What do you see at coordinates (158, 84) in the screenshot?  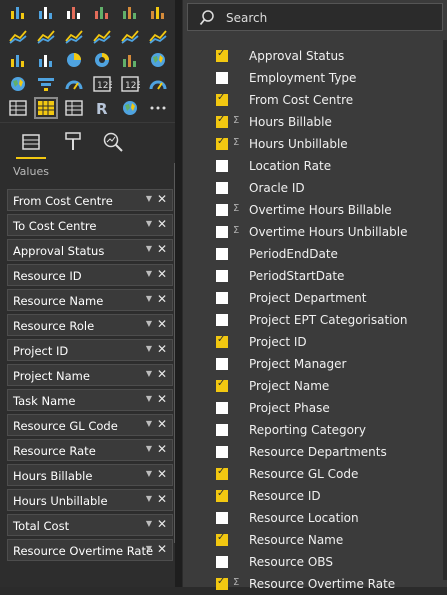 I see `kpi-icon` at bounding box center [158, 84].